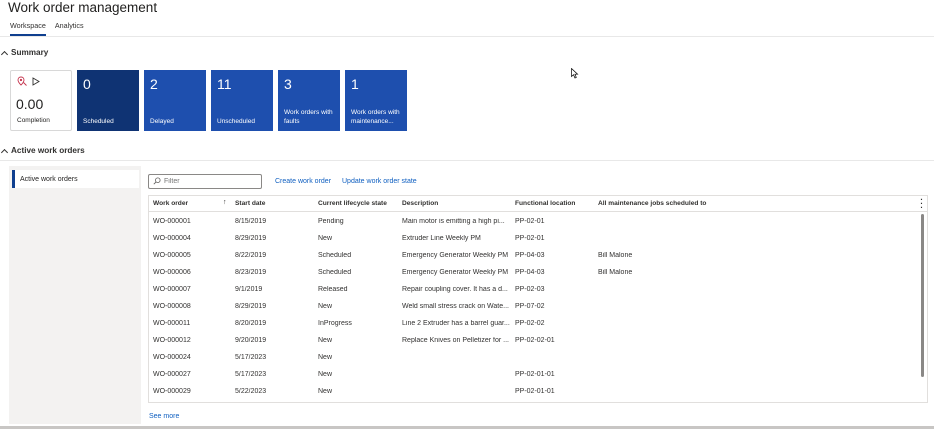 This screenshot has width=934, height=429. What do you see at coordinates (28, 28) in the screenshot?
I see `tab-workspace: Workspace` at bounding box center [28, 28].